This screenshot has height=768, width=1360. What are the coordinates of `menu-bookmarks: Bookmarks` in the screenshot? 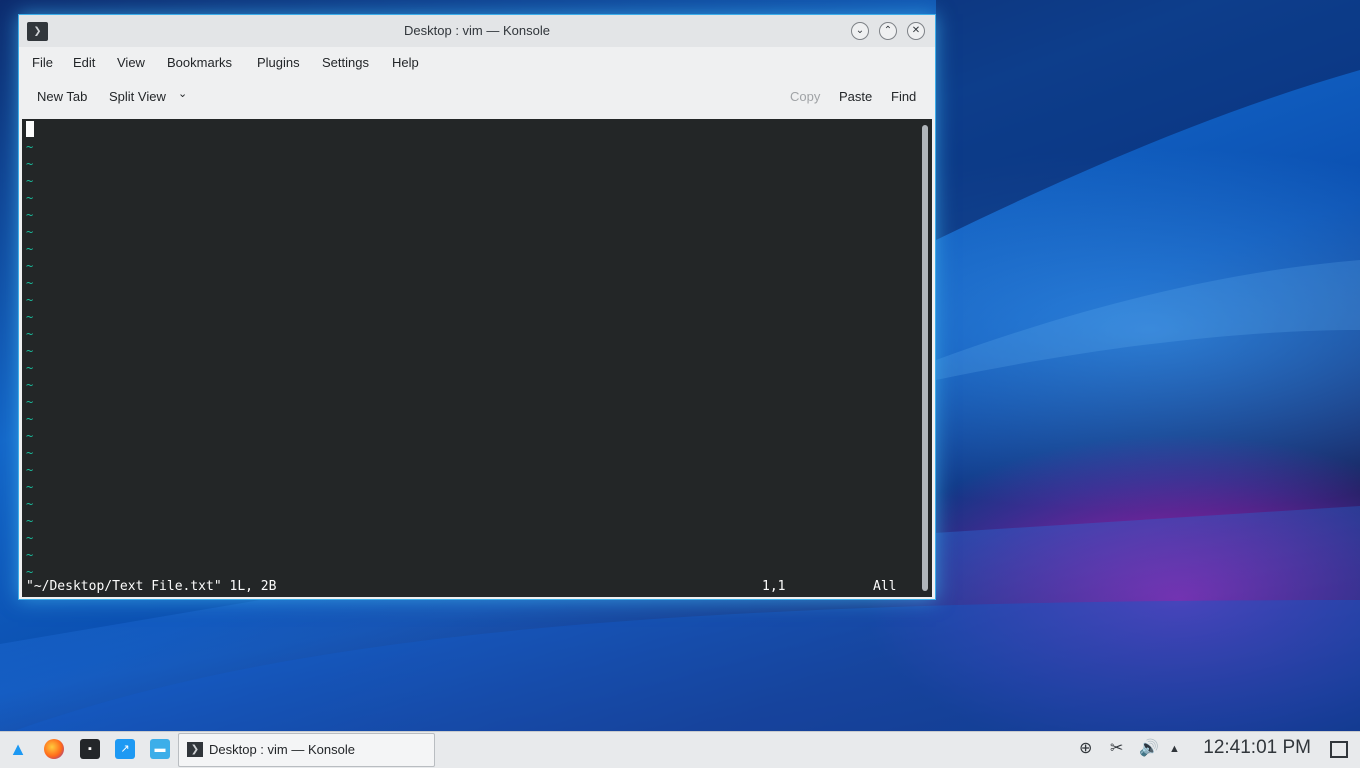 It's located at (199, 62).